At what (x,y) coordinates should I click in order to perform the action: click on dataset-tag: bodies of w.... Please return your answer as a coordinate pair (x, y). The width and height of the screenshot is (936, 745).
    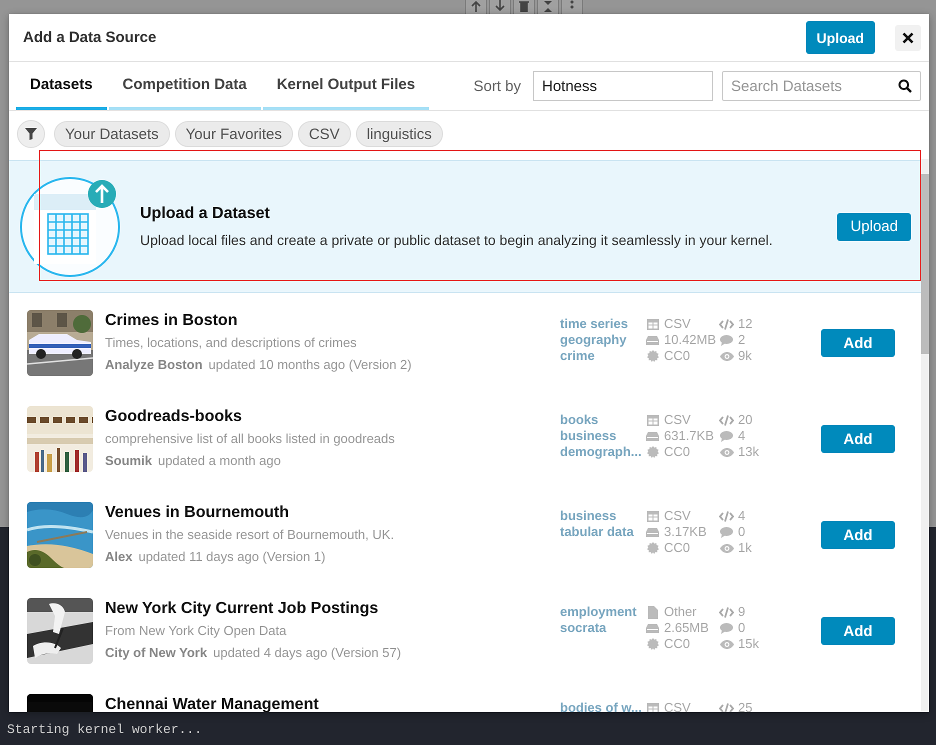
    Looking at the image, I should click on (602, 706).